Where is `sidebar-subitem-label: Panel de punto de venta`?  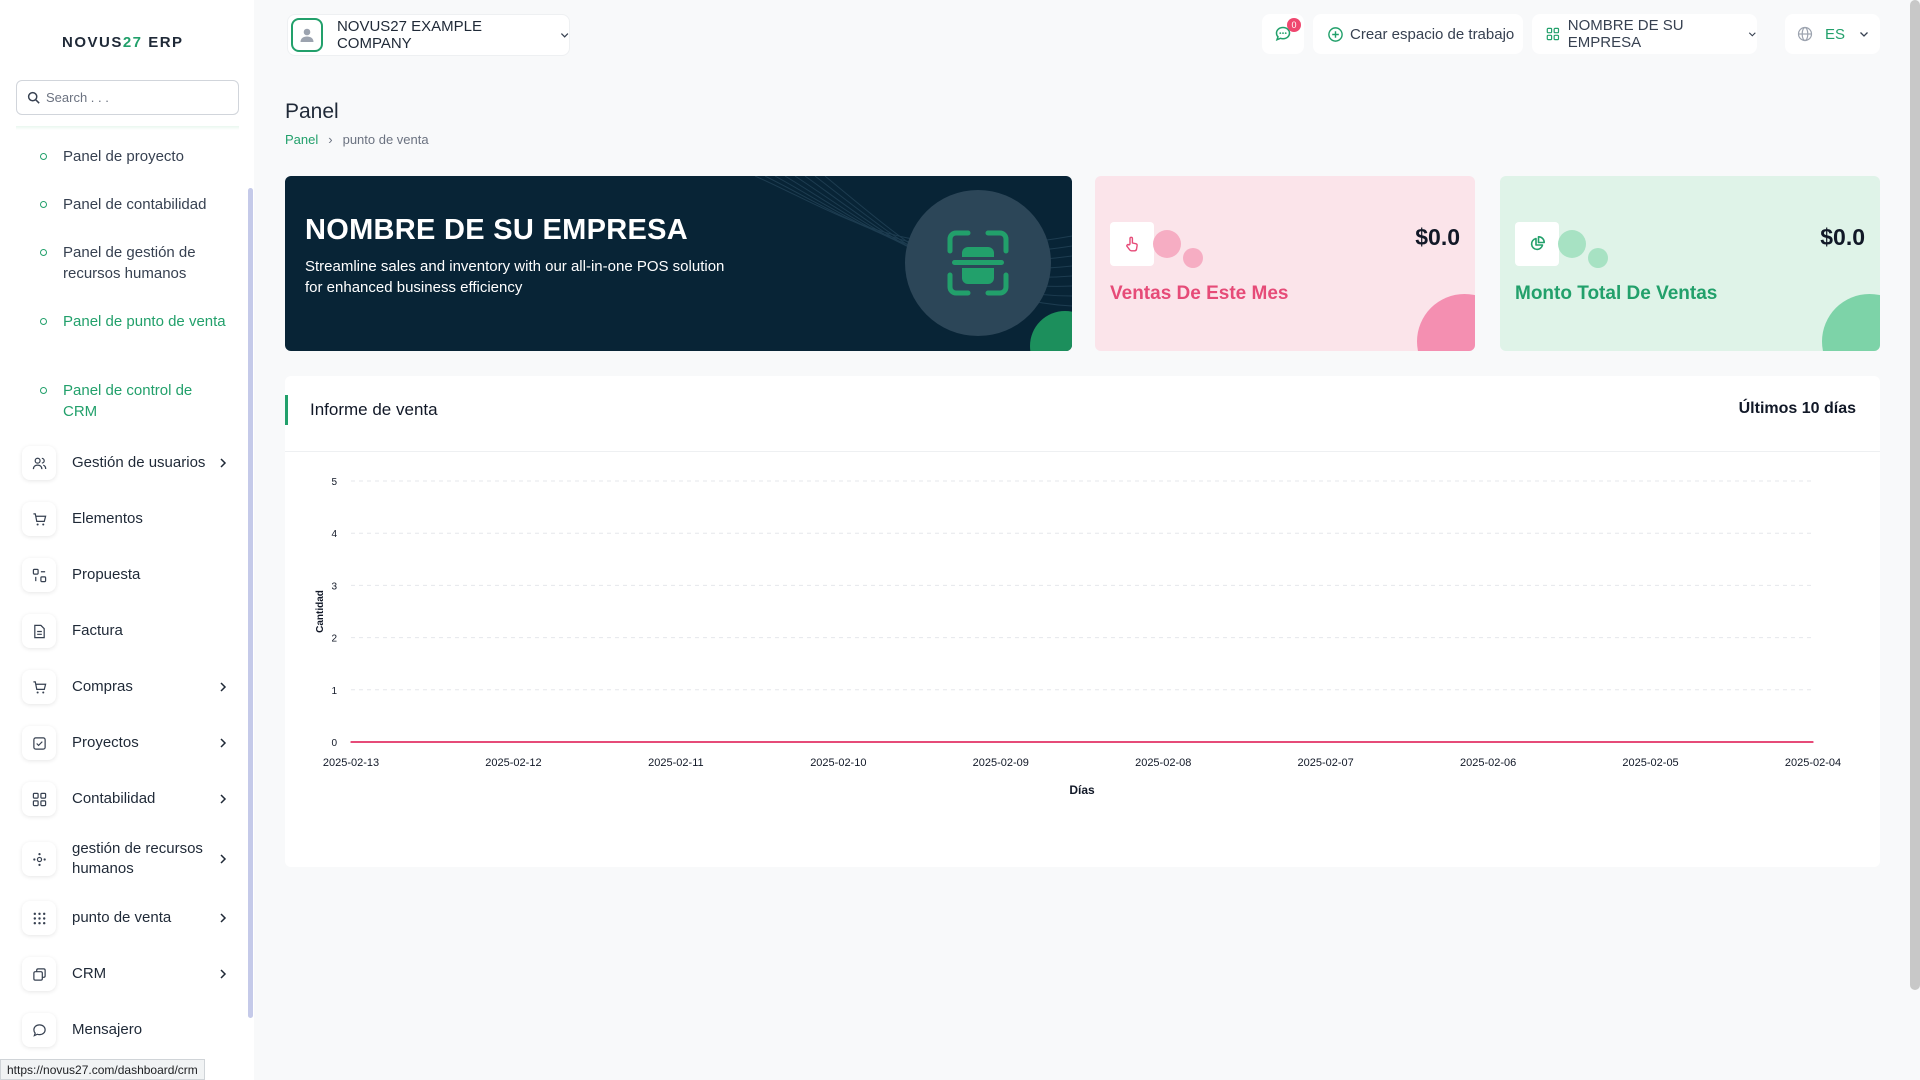 sidebar-subitem-label: Panel de punto de venta is located at coordinates (144, 321).